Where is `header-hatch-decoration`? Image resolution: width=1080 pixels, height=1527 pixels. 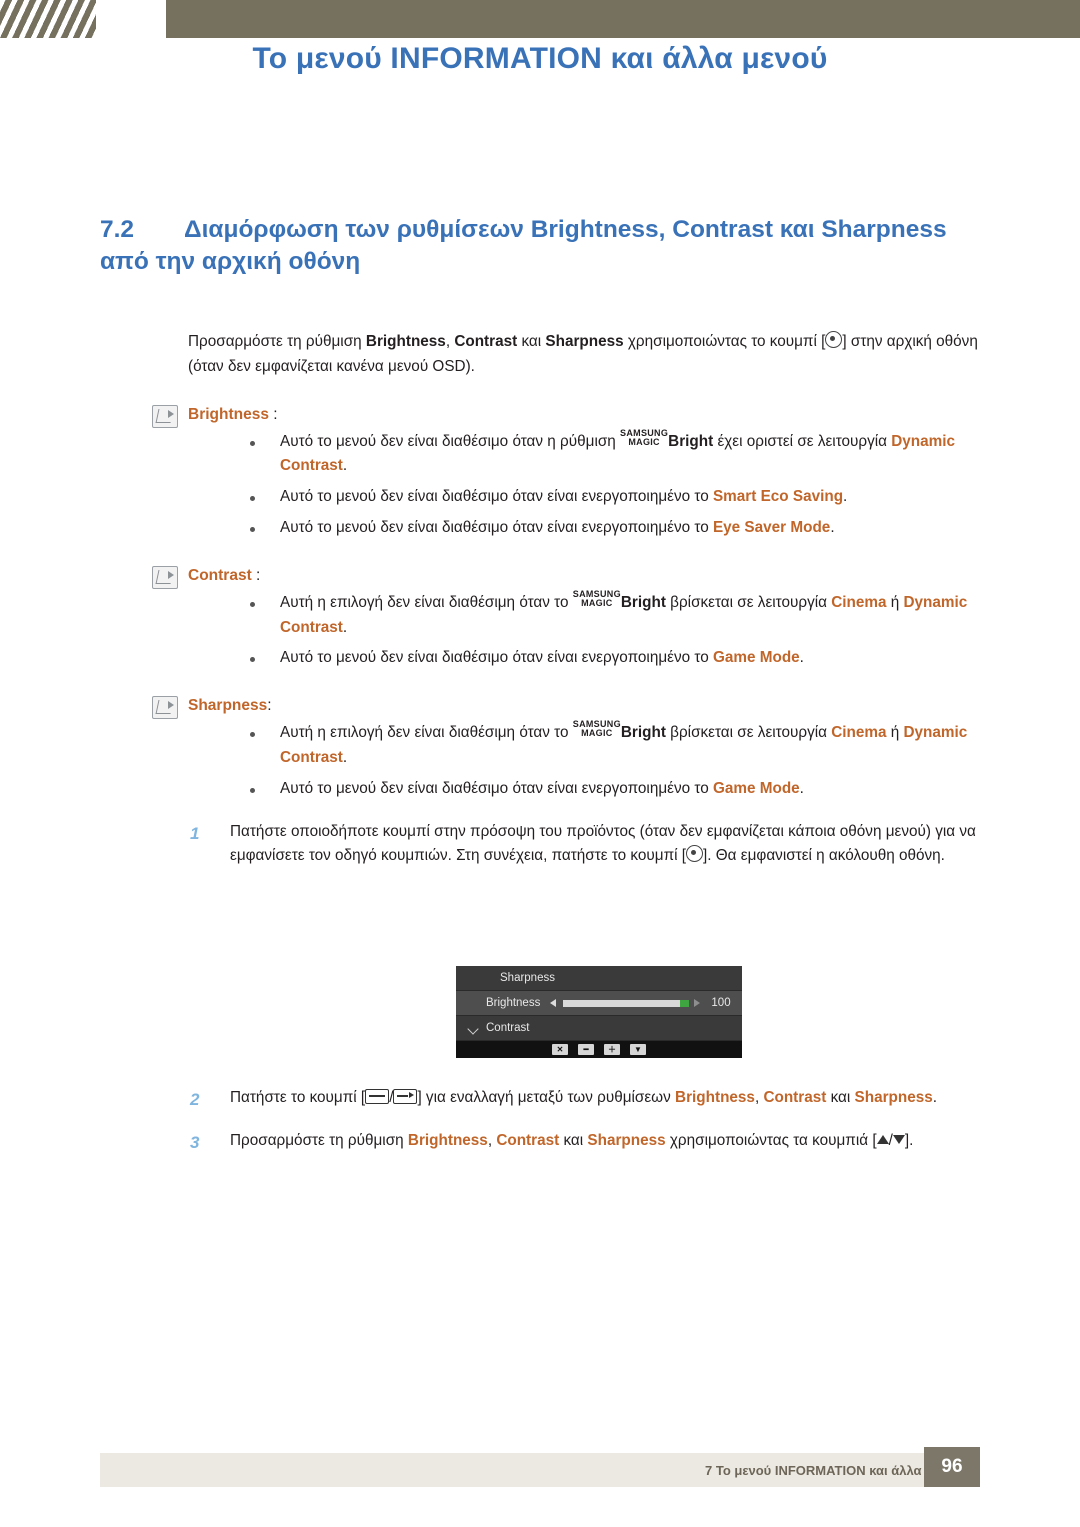
header-hatch-decoration is located at coordinates (48, 19).